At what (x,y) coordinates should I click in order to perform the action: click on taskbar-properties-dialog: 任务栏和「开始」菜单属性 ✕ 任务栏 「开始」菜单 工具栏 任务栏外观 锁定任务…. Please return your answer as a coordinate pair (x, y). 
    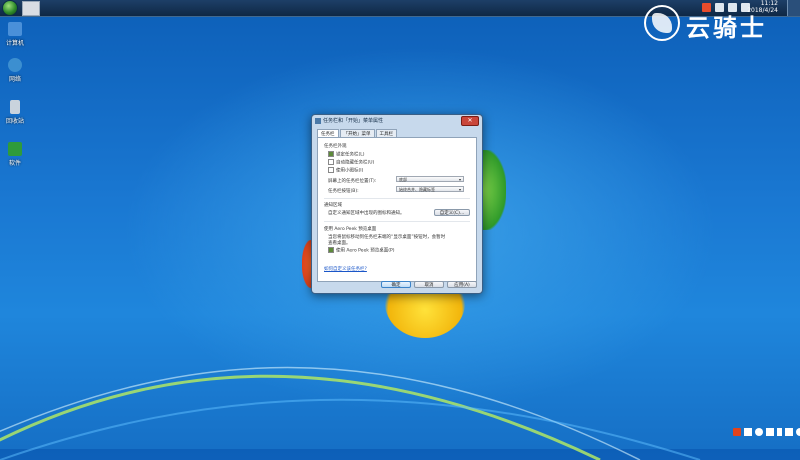
    Looking at the image, I should click on (397, 204).